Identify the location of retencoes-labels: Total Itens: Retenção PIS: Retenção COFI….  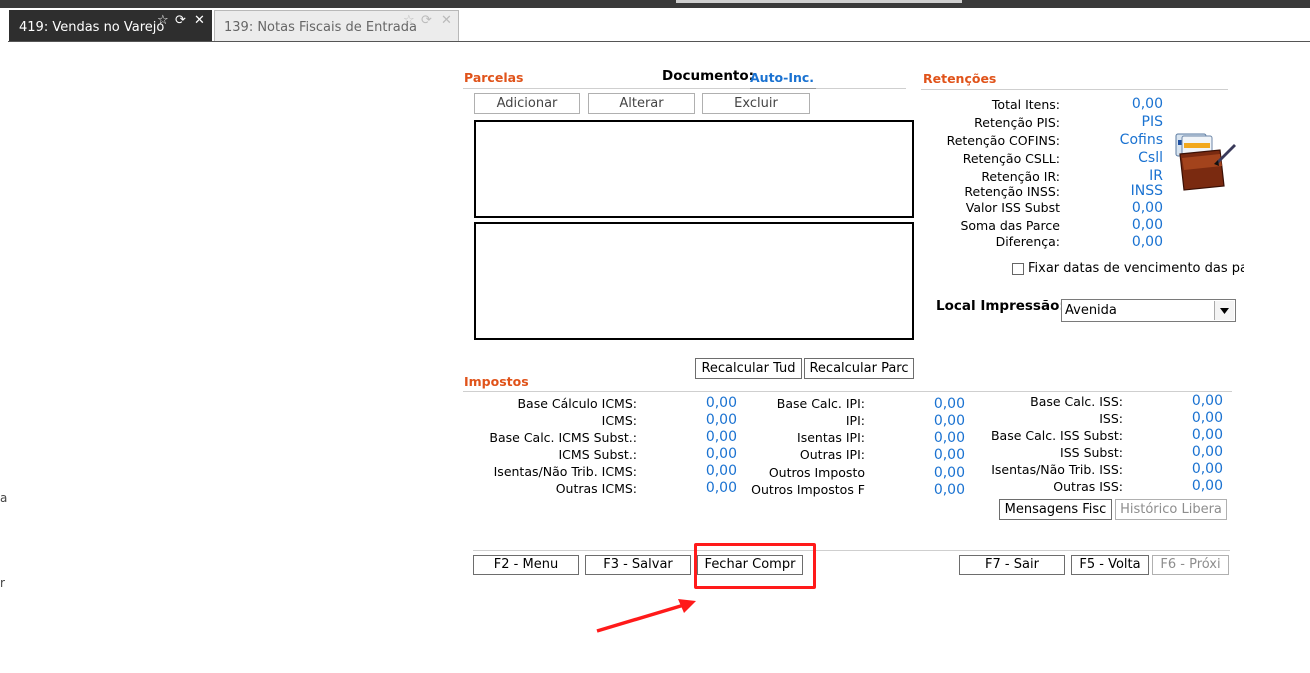
(980, 176).